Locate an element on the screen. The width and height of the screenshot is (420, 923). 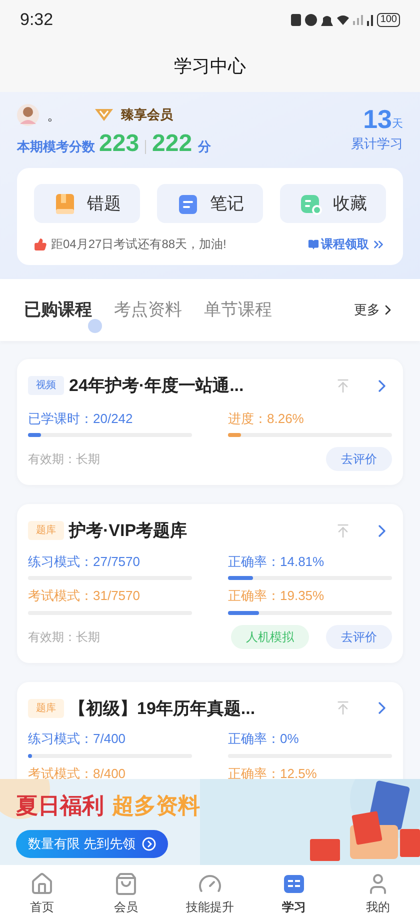
home-icon is located at coordinates (42, 884).